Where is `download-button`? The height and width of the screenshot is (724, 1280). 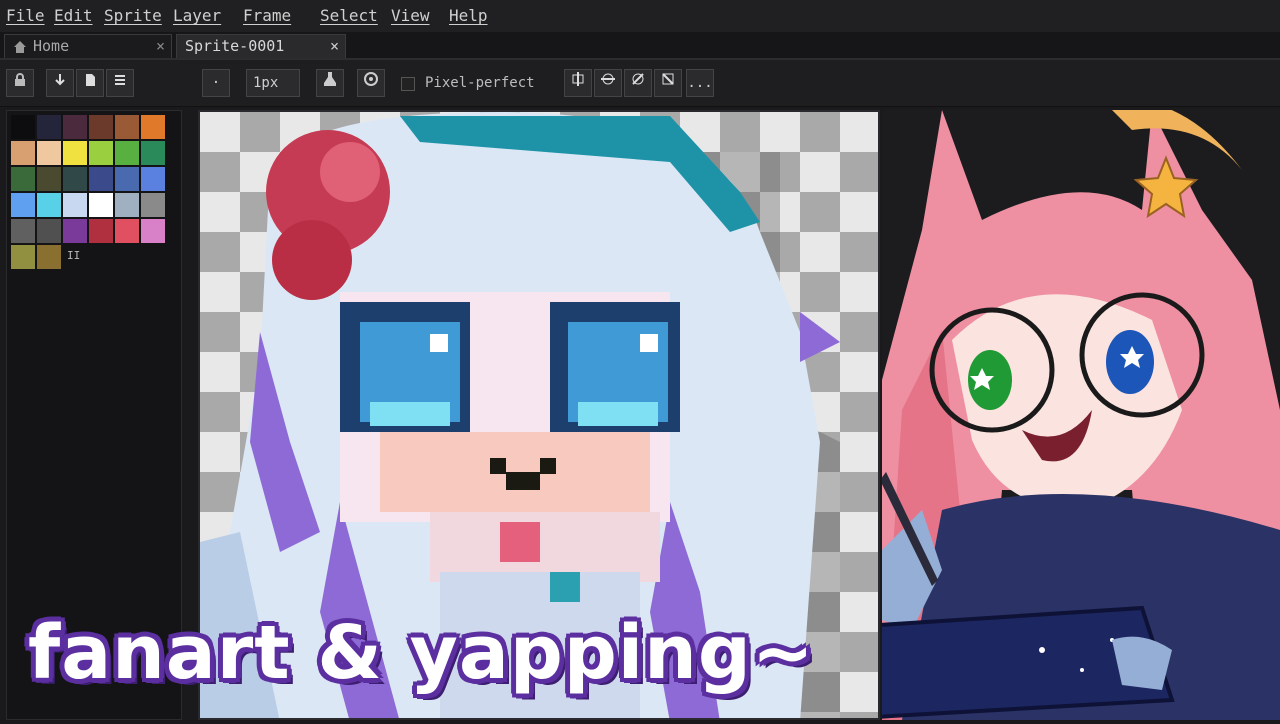 download-button is located at coordinates (60, 83).